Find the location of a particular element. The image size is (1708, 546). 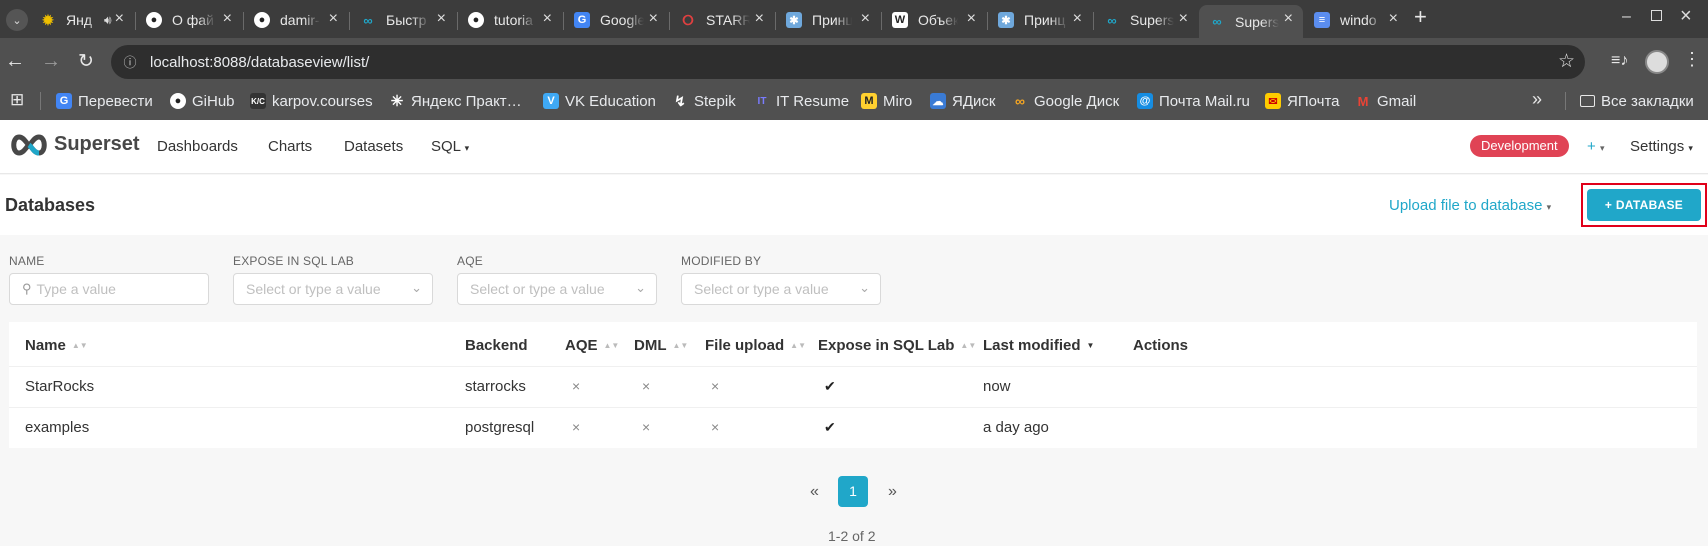

add-database-button: + DATABASE is located at coordinates (1644, 205).